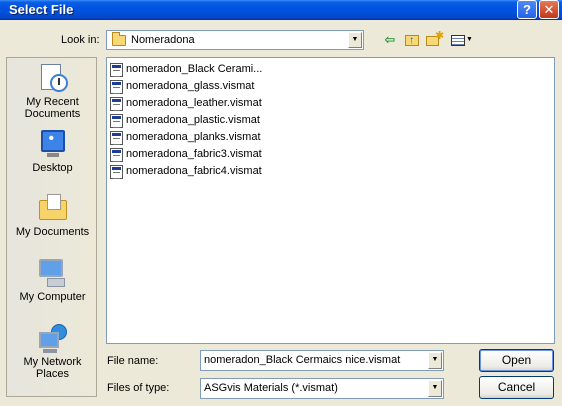  Describe the element at coordinates (461, 40) in the screenshot. I see `views-menu-icon: ▼` at that location.